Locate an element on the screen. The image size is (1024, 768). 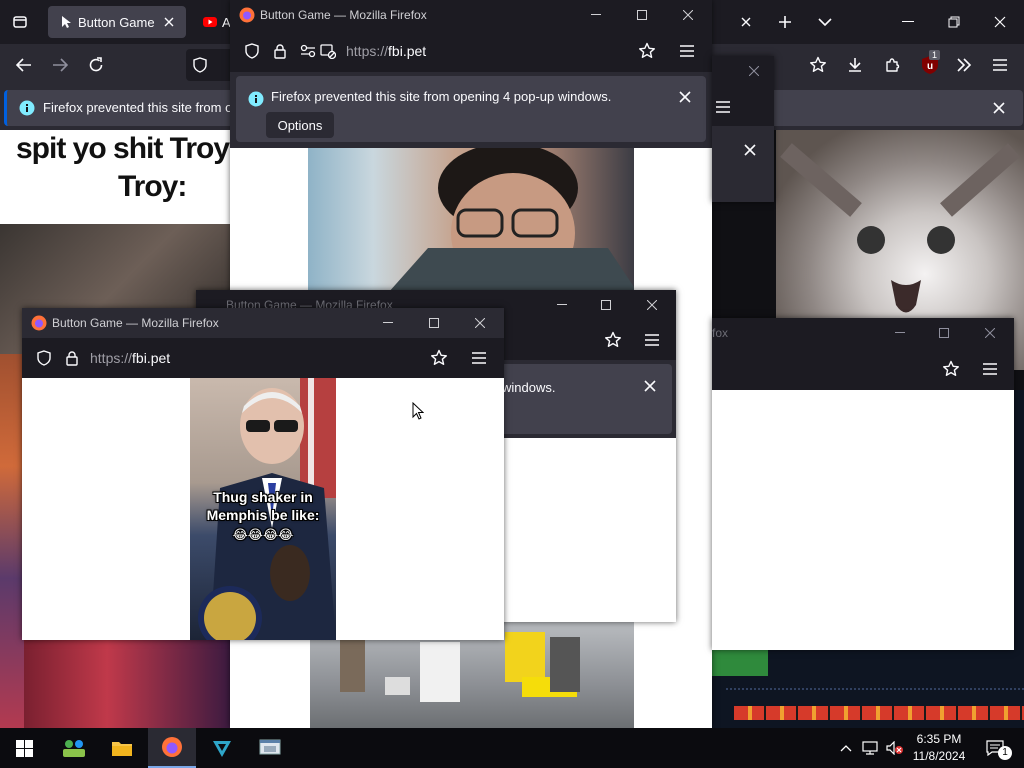
windows-start-icon is located at coordinates (24, 748).